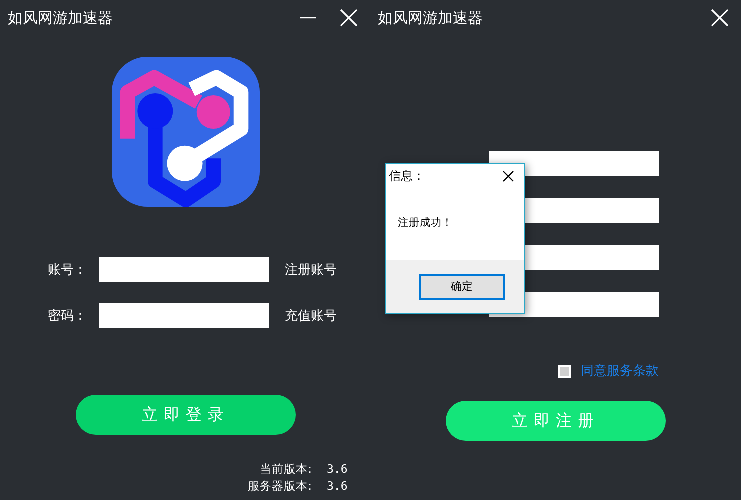 This screenshot has height=500, width=741. What do you see at coordinates (308, 18) in the screenshot?
I see `minimize-icon` at bounding box center [308, 18].